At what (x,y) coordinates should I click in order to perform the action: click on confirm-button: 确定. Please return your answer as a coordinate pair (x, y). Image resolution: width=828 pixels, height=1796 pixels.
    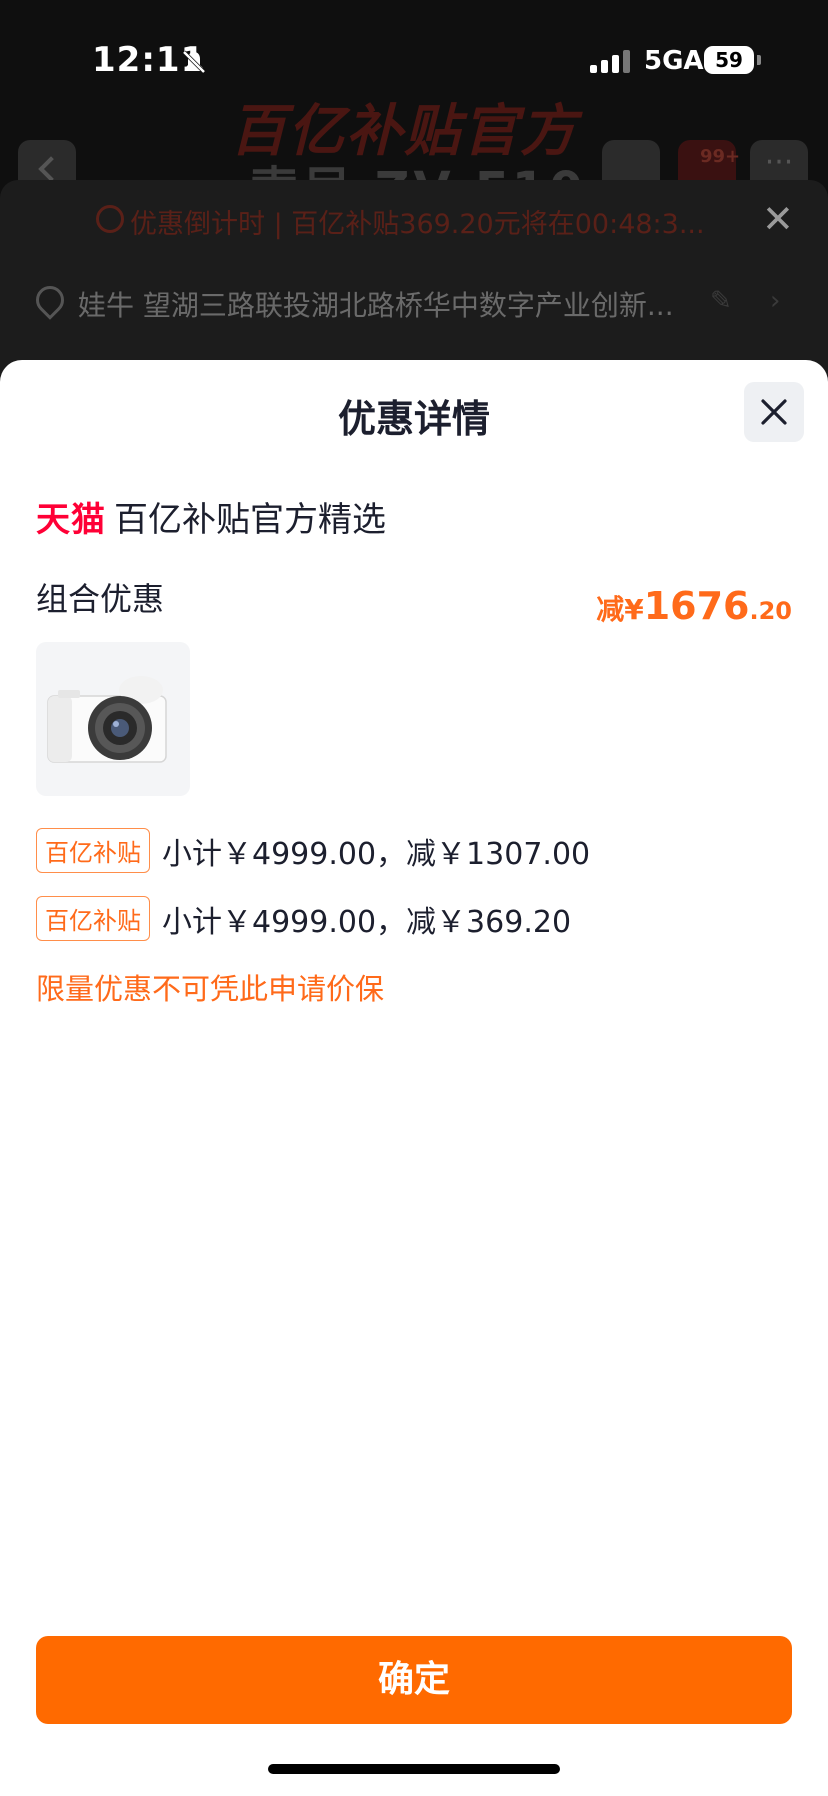
    Looking at the image, I should click on (414, 1680).